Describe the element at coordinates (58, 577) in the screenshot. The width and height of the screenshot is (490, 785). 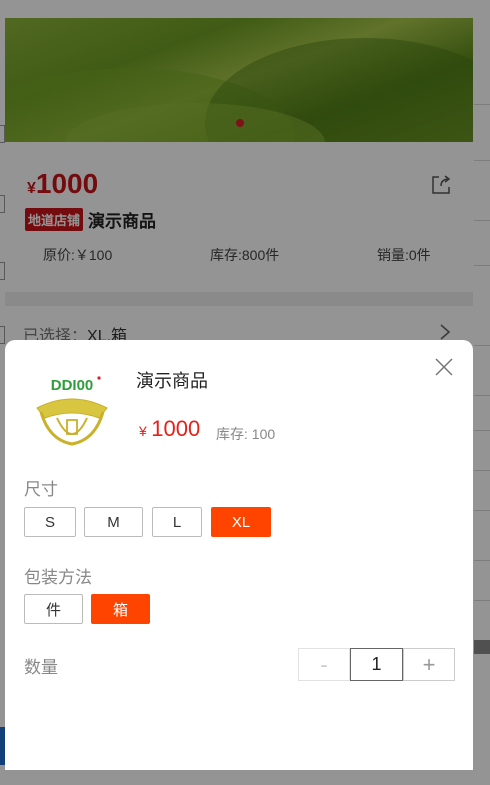
I see `pack-method-label: 包装方法` at that location.